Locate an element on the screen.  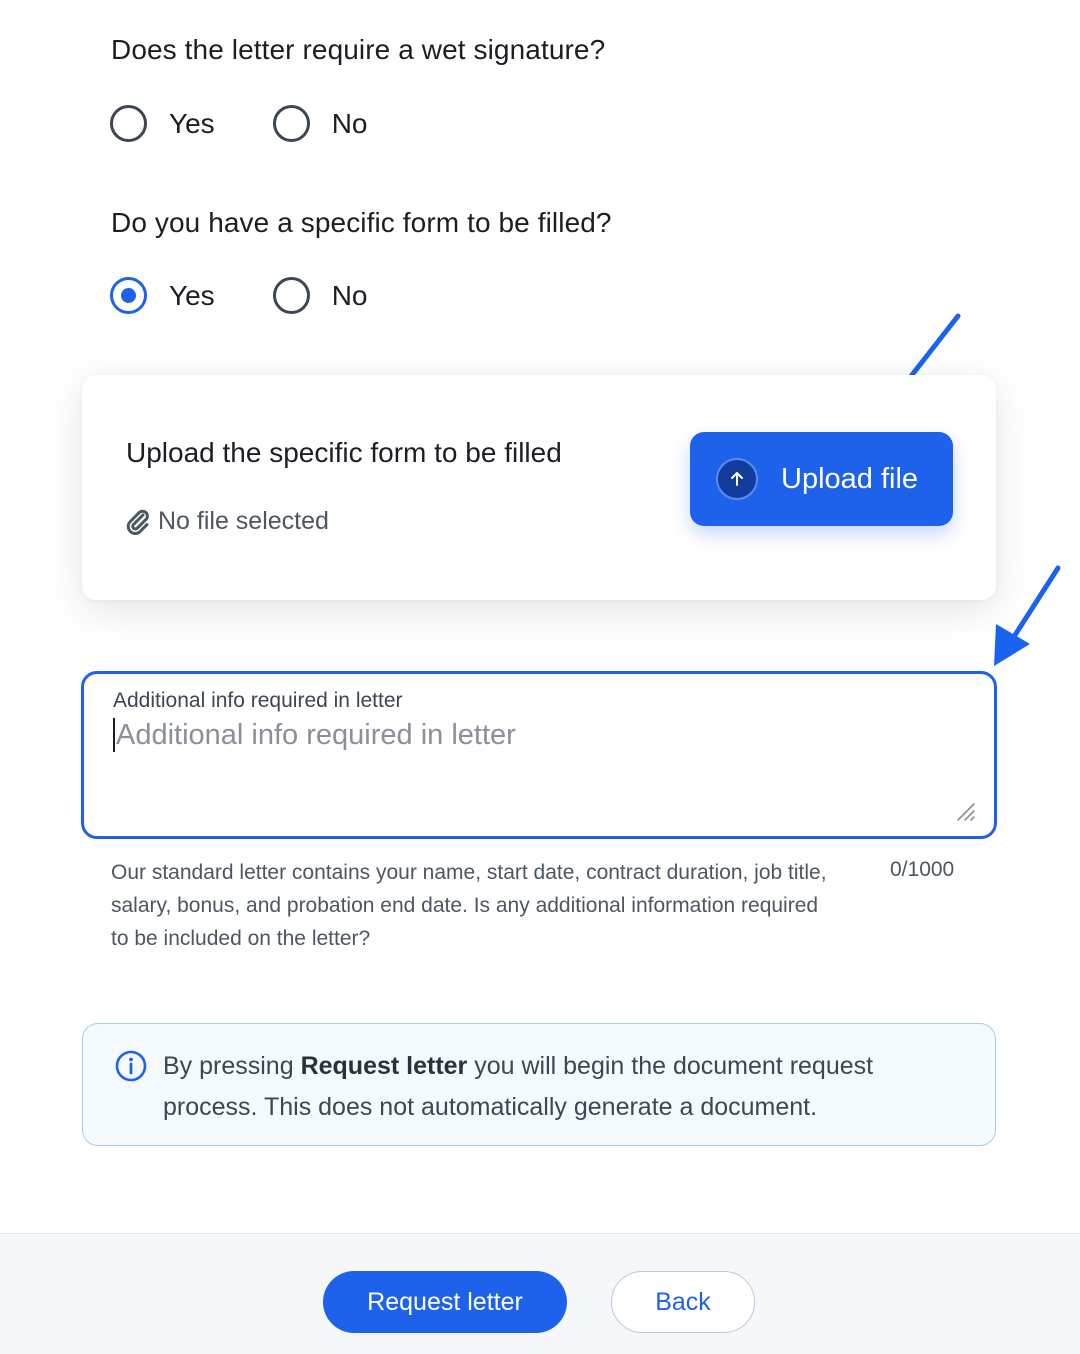
resize-handle-icon is located at coordinates (965, 811).